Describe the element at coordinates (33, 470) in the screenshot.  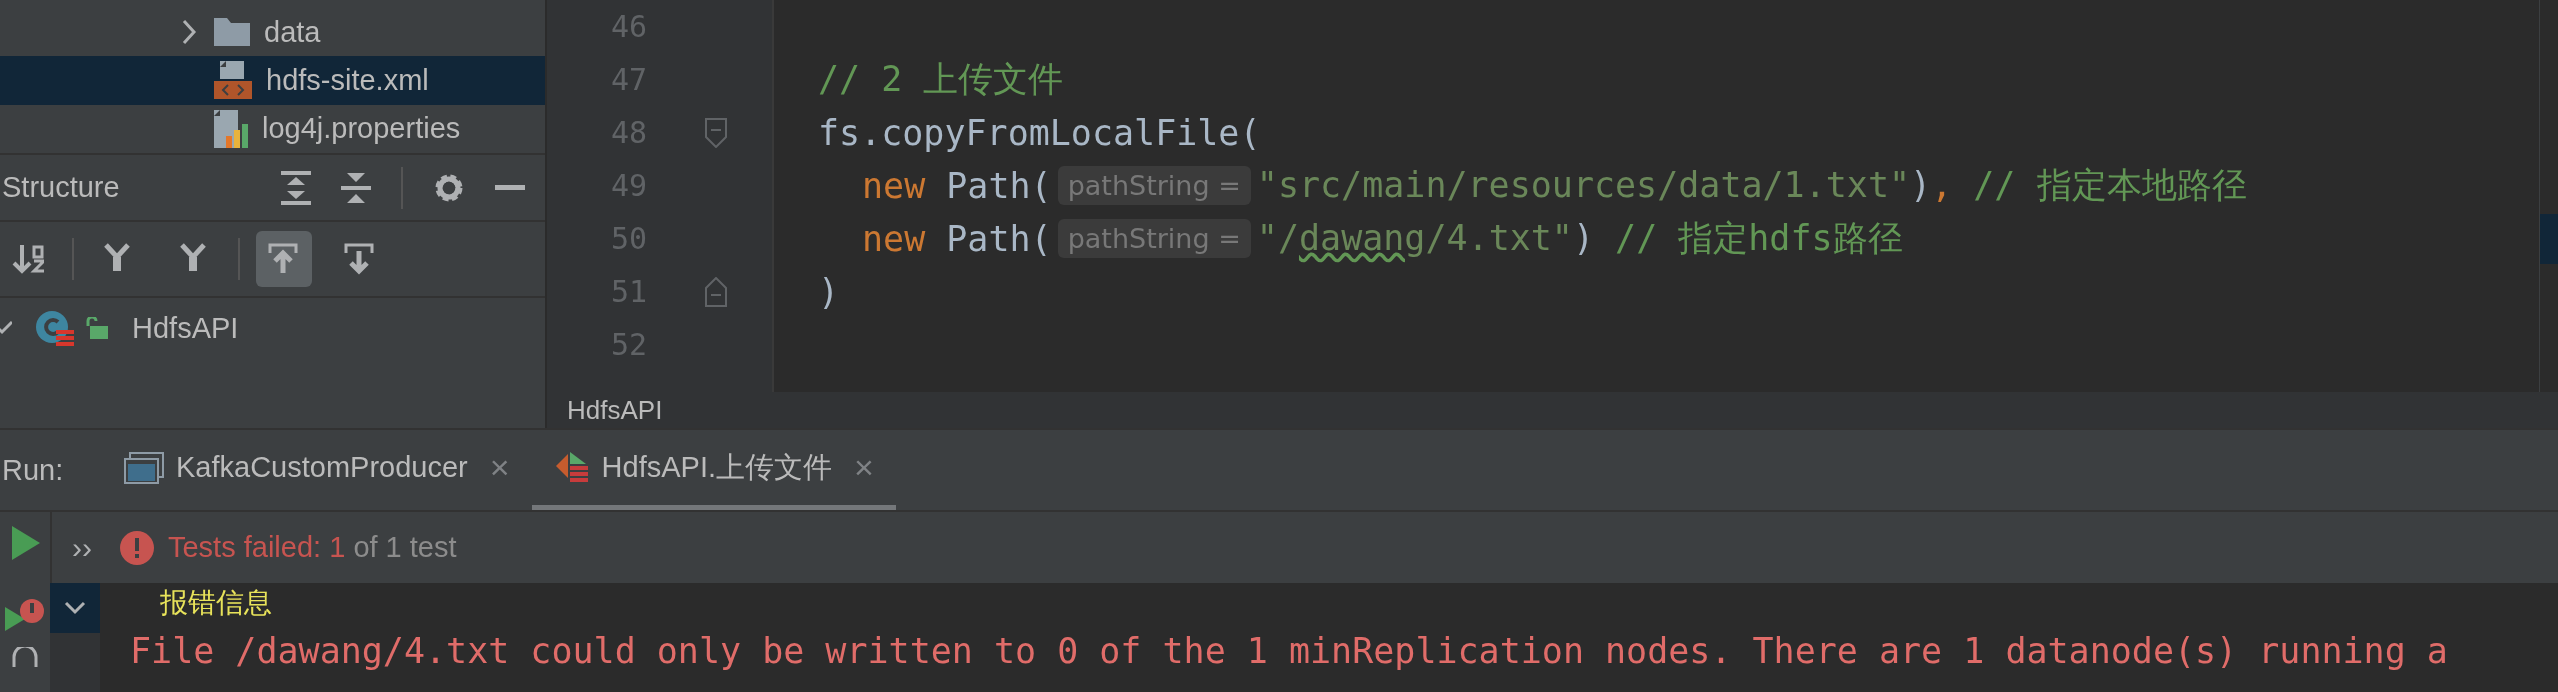
I see `panel-title: Run:` at that location.